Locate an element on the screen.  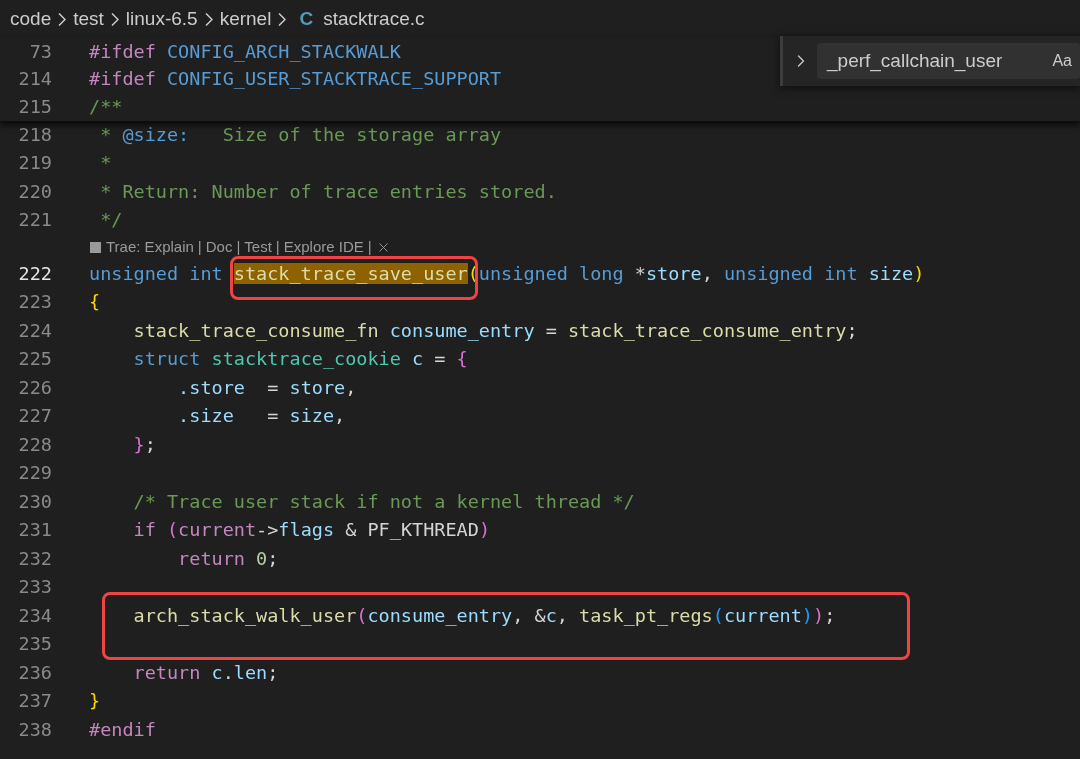
code-token: struct is located at coordinates (167, 359).